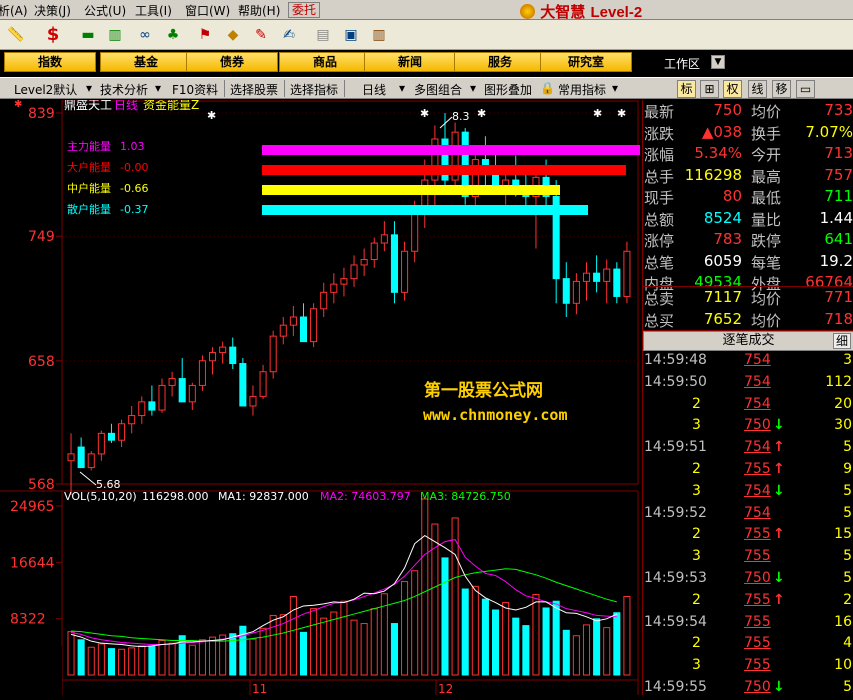 The width and height of the screenshot is (853, 700). Describe the element at coordinates (722, 297) in the screenshot. I see `quote-value: 7117` at that location.